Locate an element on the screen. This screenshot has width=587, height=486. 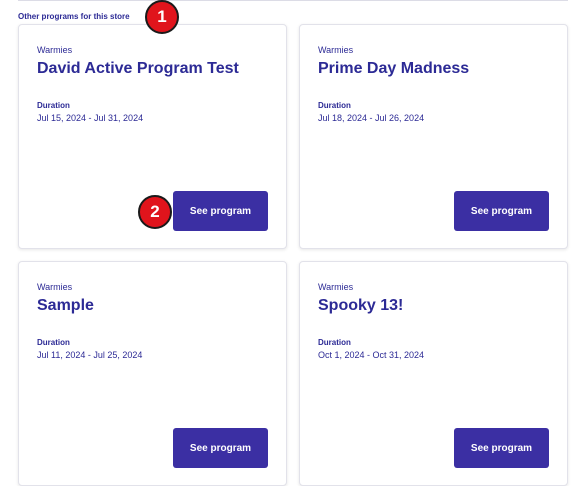
program-dates: Jul 11, 2024 - Jul 25, 2024 is located at coordinates (90, 355).